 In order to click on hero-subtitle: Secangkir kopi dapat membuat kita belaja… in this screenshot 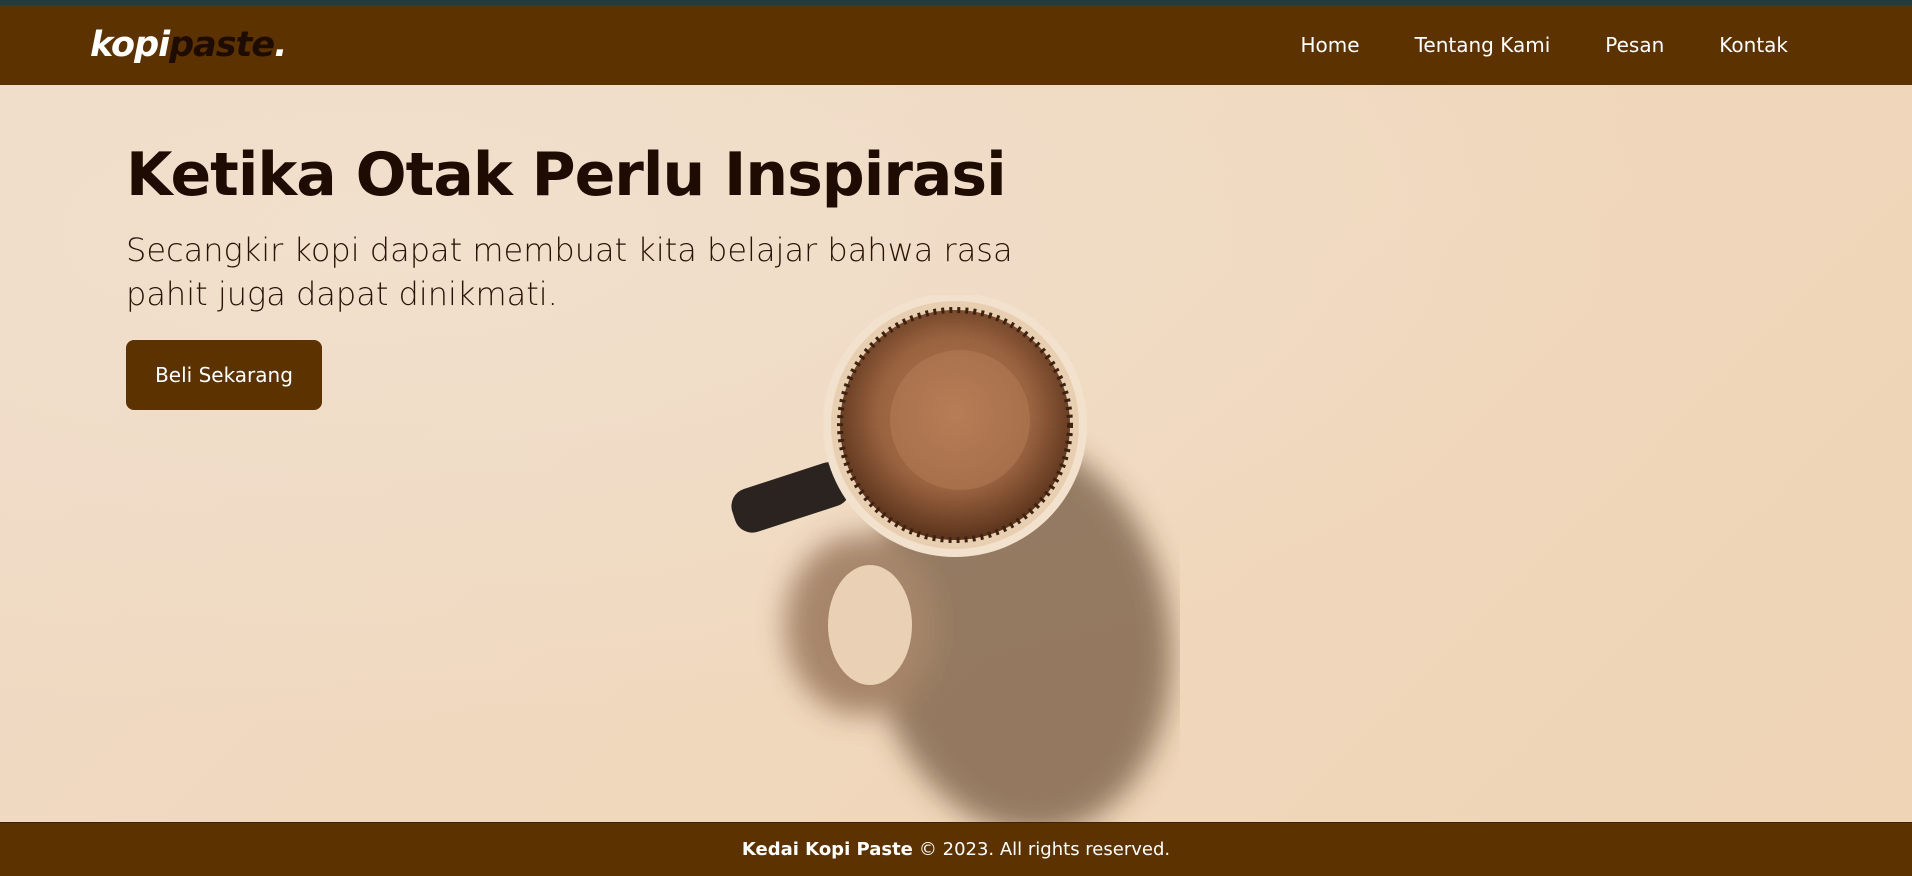, I will do `click(569, 272)`.